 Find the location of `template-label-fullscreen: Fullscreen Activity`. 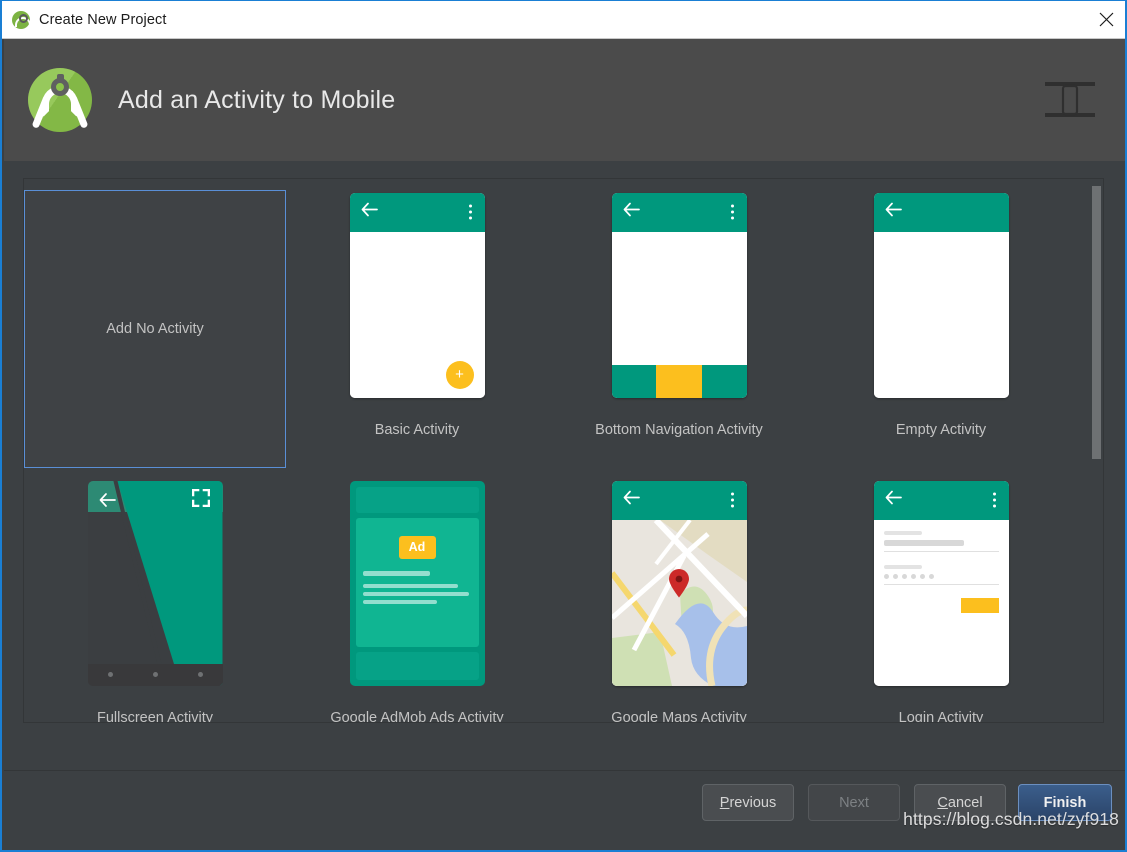

template-label-fullscreen: Fullscreen Activity is located at coordinates (155, 716).